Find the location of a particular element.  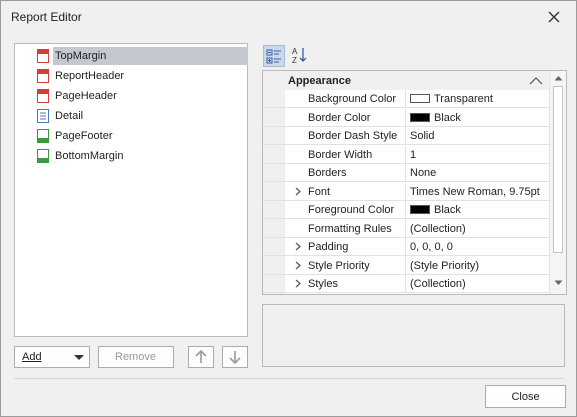

scrollbar-thumb is located at coordinates (558, 169).